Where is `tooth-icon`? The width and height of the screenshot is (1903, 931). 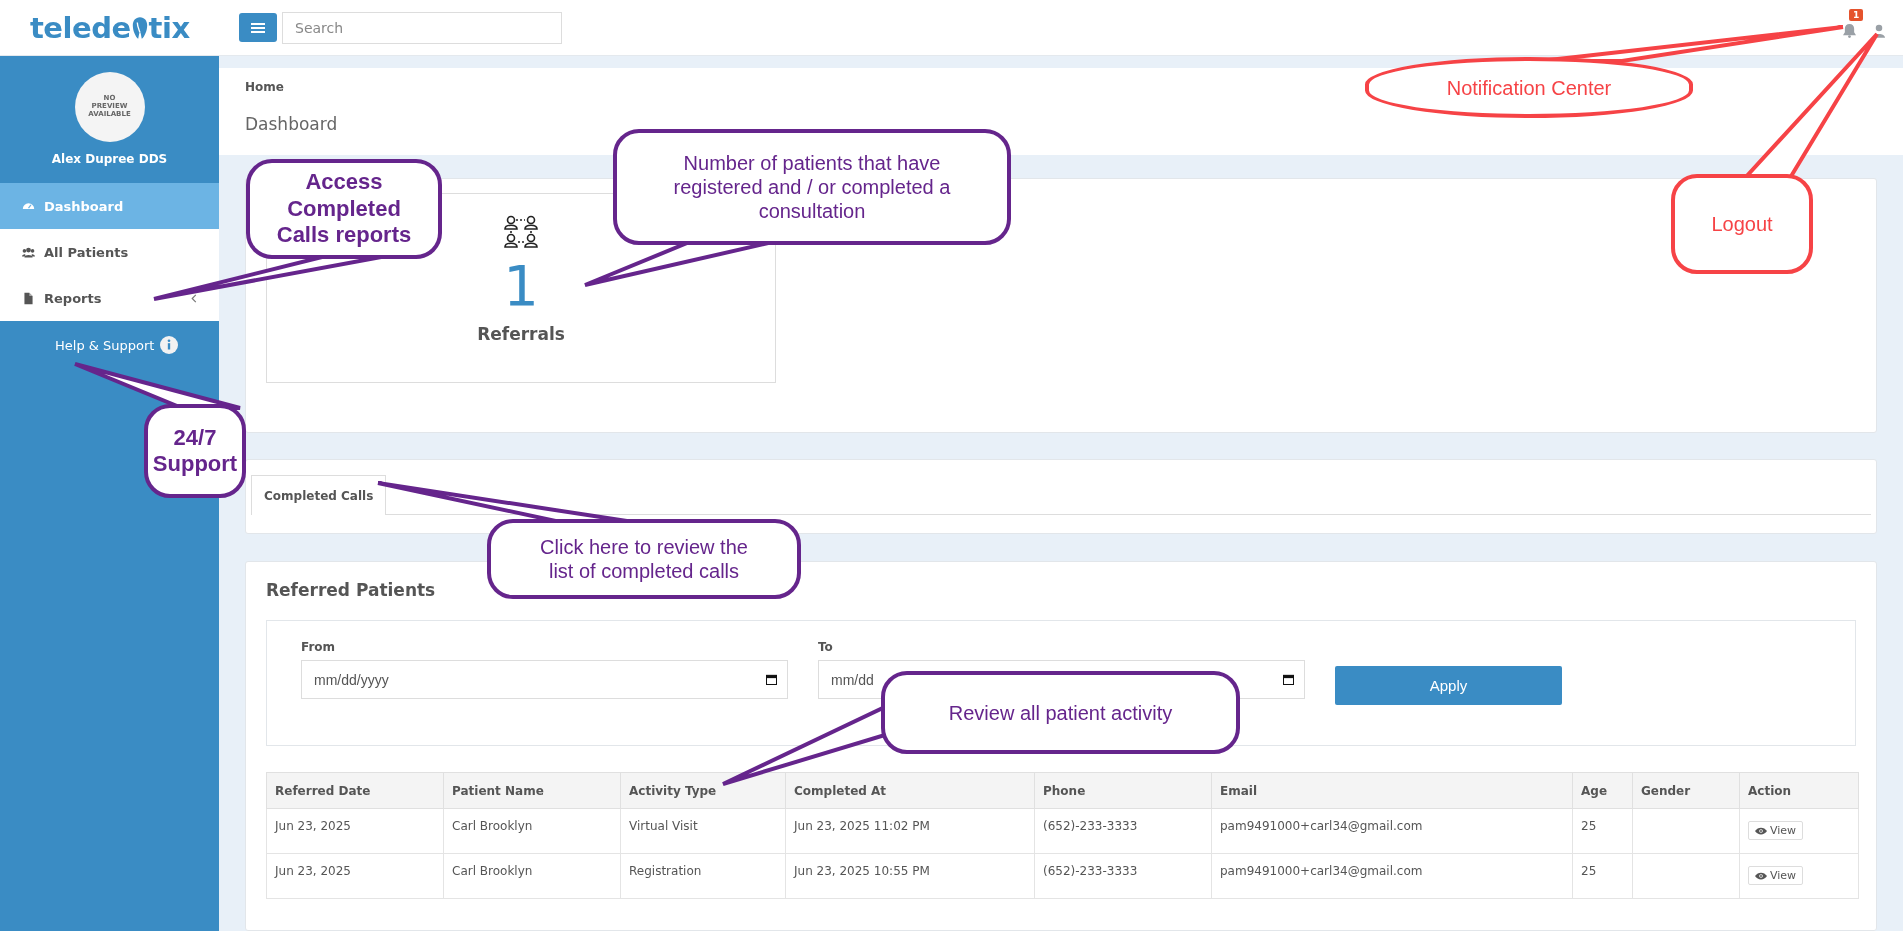 tooth-icon is located at coordinates (139, 27).